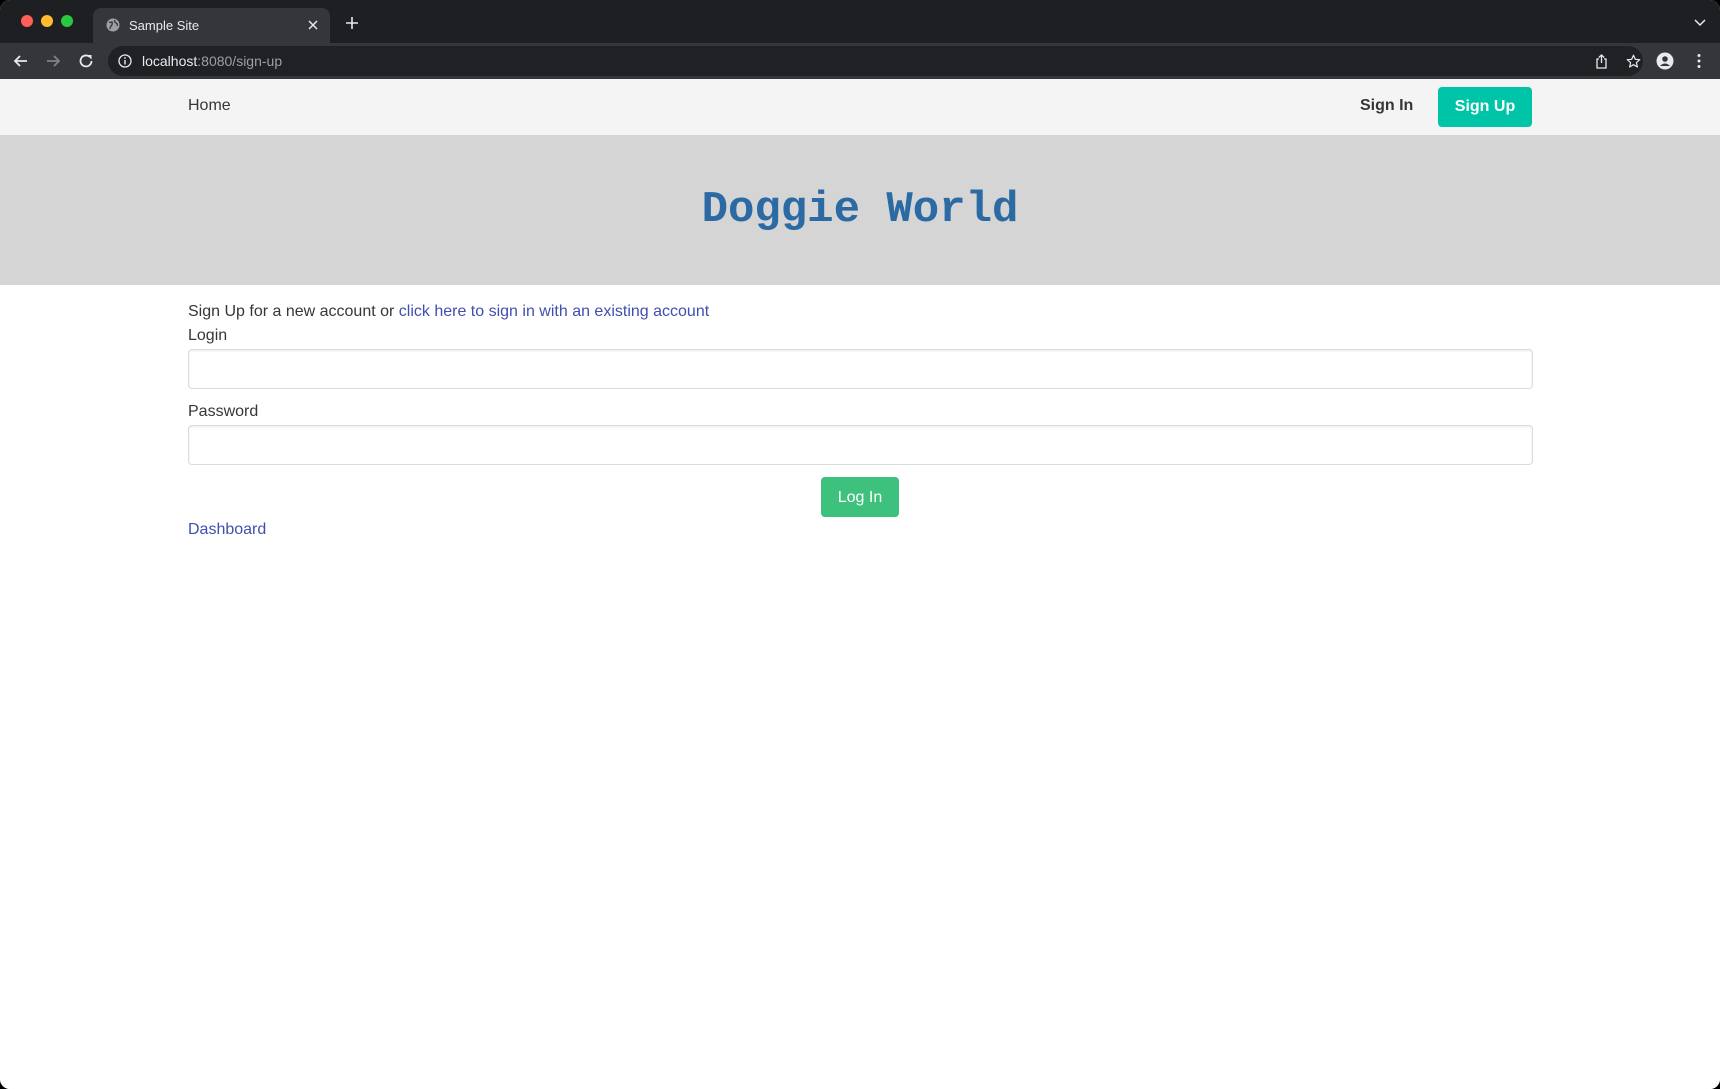 This screenshot has height=1089, width=1720. What do you see at coordinates (211, 25) in the screenshot?
I see `browser-tab: Sample Site` at bounding box center [211, 25].